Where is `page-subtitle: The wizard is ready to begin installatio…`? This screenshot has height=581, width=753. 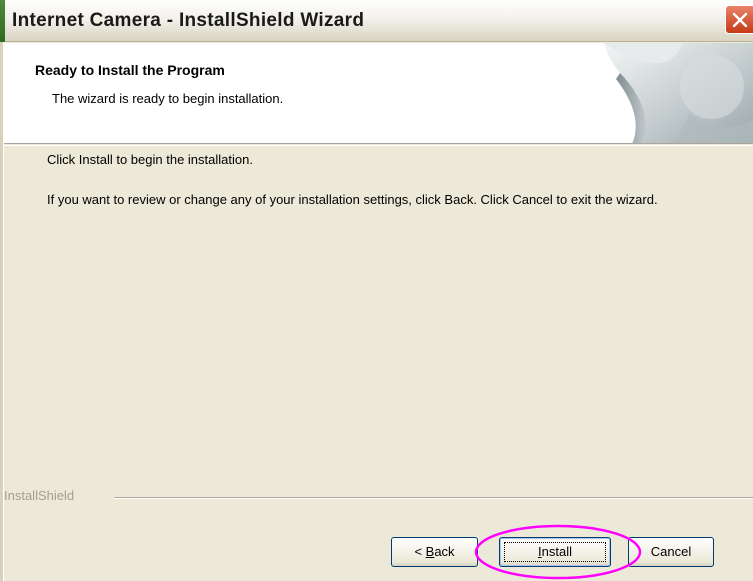
page-subtitle: The wizard is ready to begin installatio… is located at coordinates (168, 98).